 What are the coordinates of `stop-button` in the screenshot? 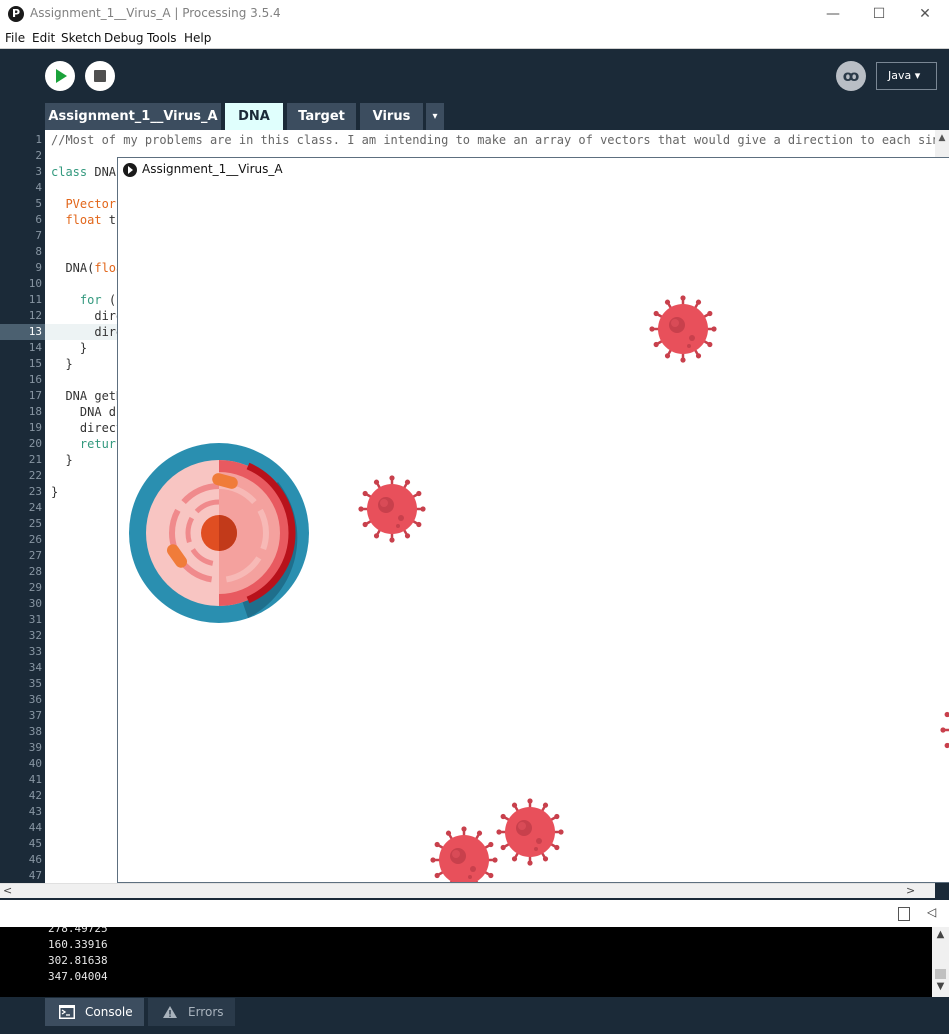 It's located at (100, 76).